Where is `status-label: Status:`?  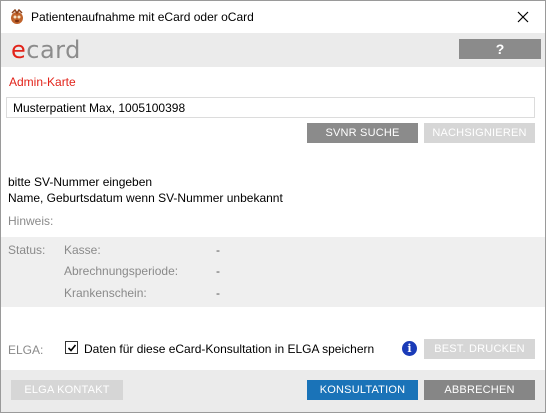
status-label: Status: is located at coordinates (27, 250).